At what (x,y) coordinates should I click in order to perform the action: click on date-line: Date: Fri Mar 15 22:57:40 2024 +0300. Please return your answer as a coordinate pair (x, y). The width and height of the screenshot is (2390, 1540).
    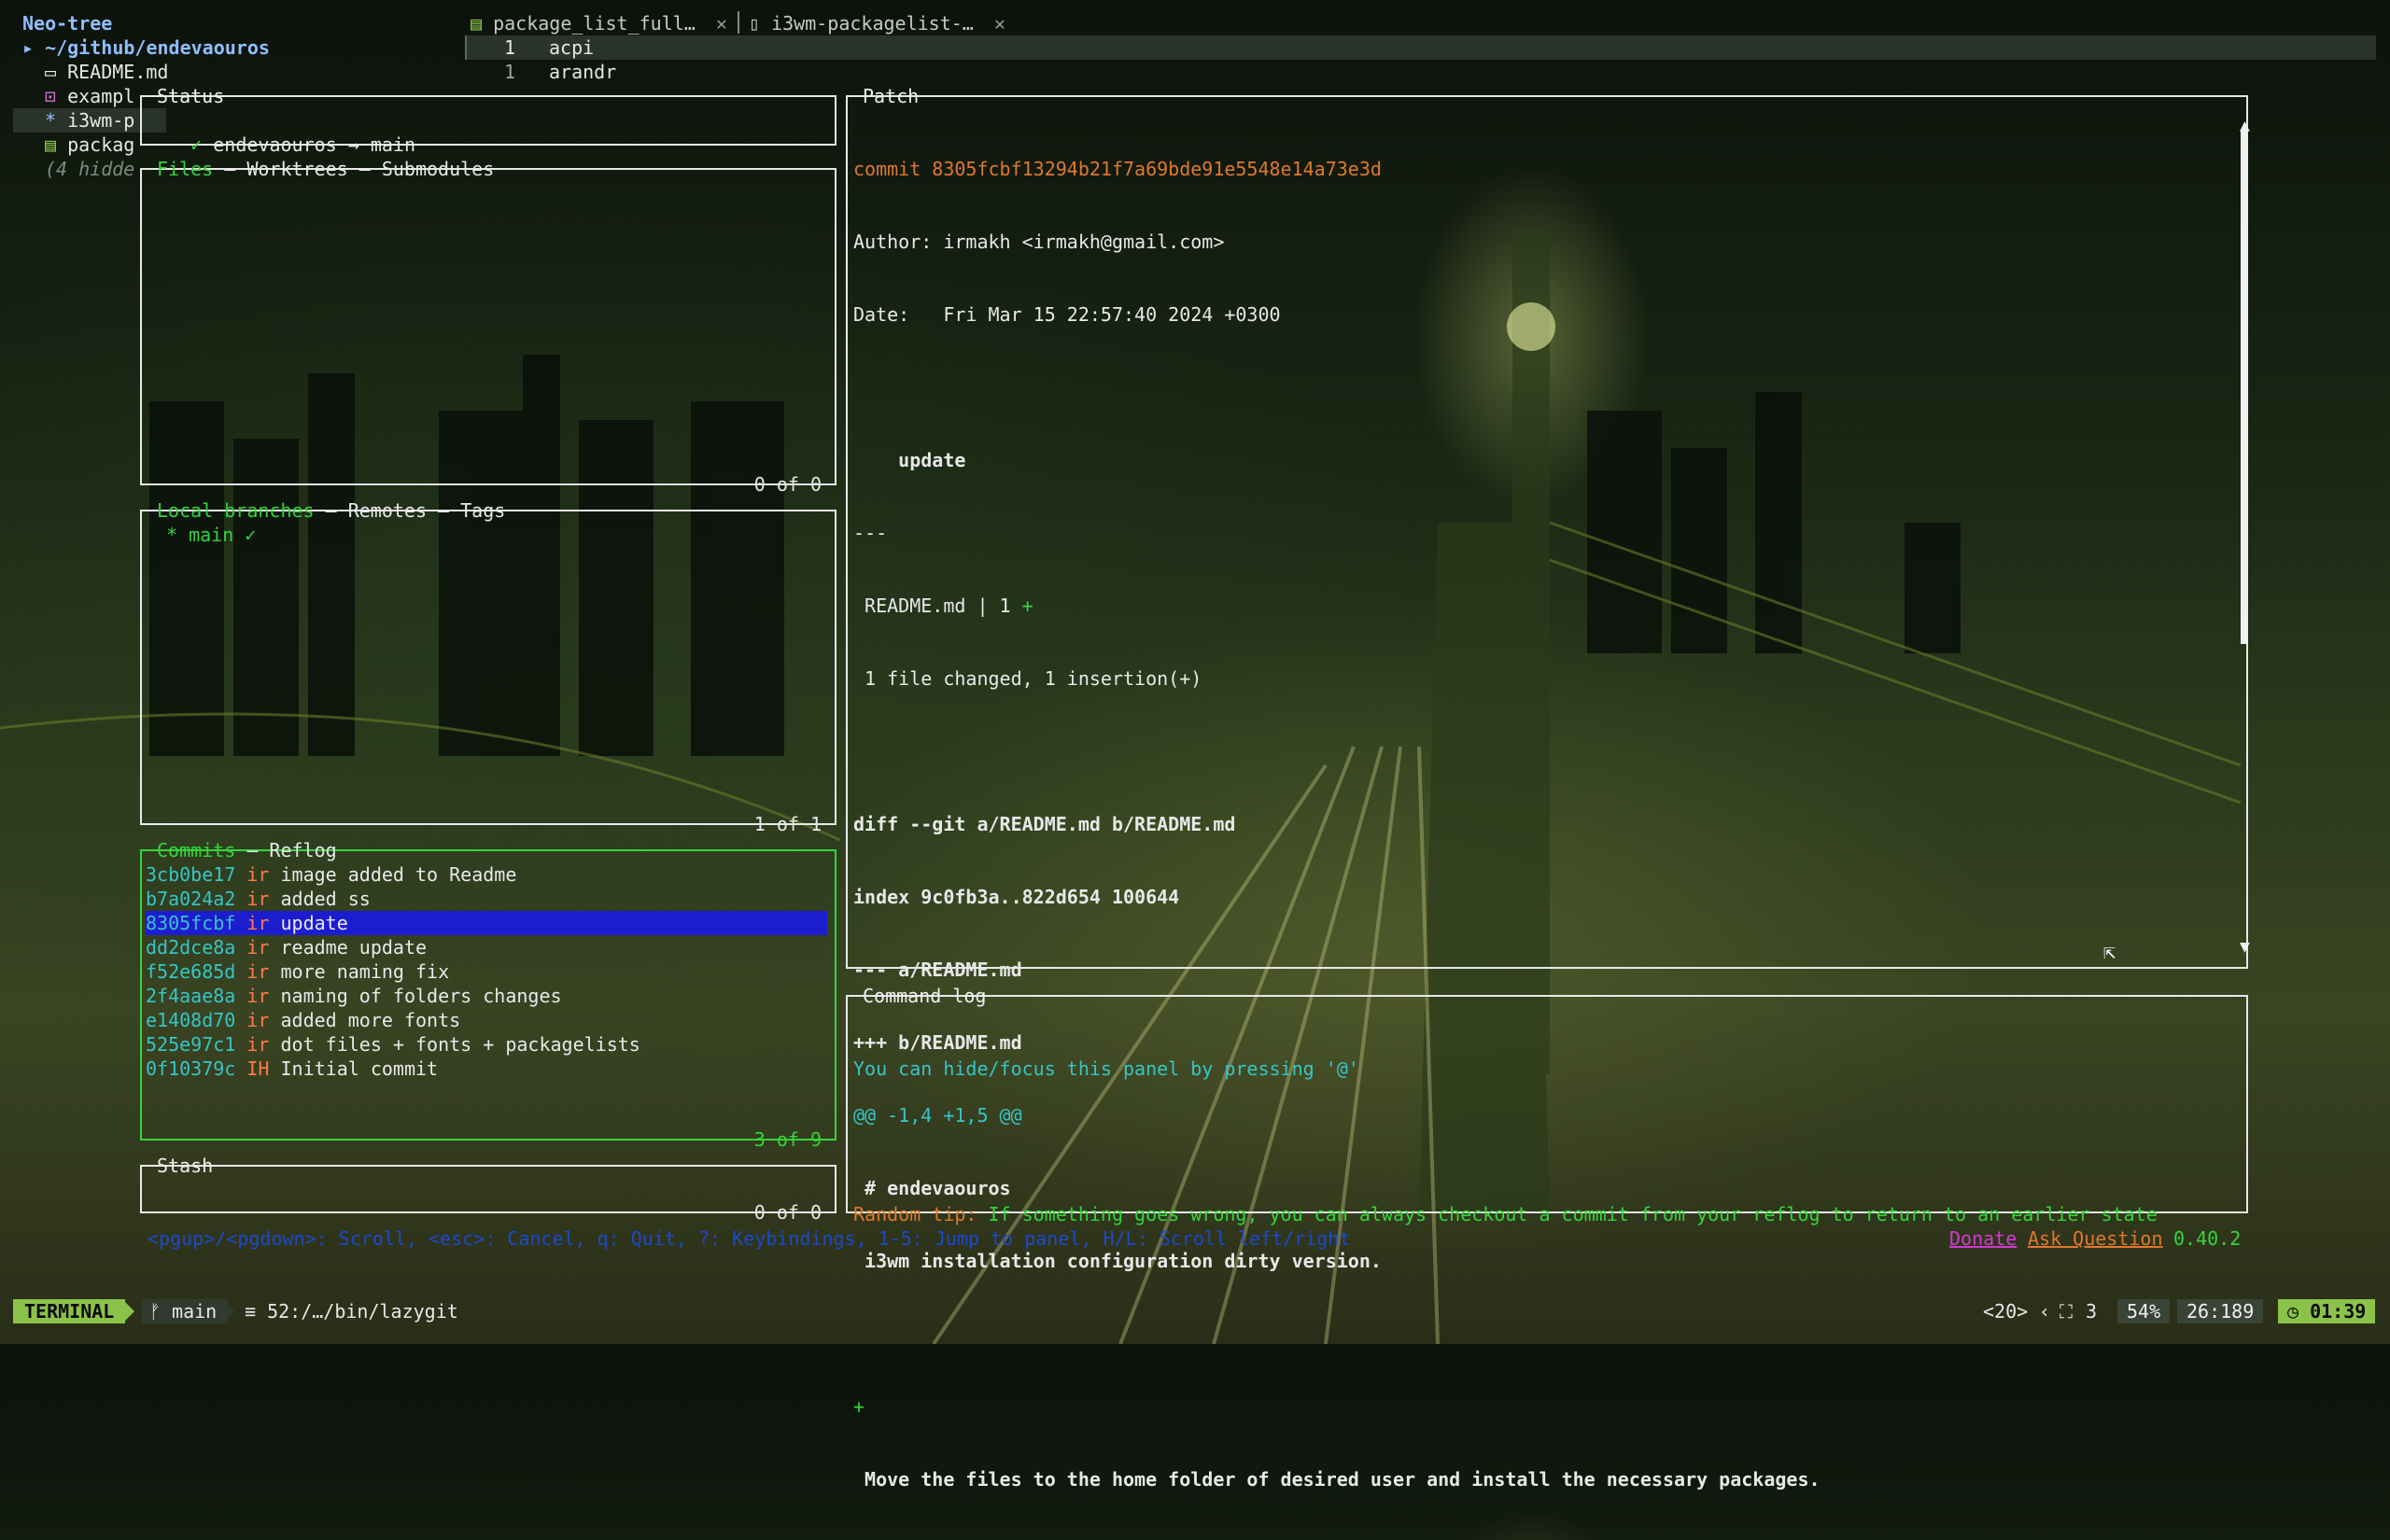
    Looking at the image, I should click on (1067, 314).